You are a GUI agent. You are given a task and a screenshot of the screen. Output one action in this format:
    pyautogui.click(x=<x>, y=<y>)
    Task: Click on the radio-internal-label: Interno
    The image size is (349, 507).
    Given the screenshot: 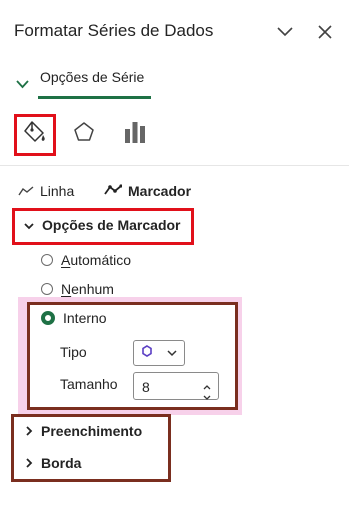 What is the action you would take?
    pyautogui.click(x=85, y=318)
    